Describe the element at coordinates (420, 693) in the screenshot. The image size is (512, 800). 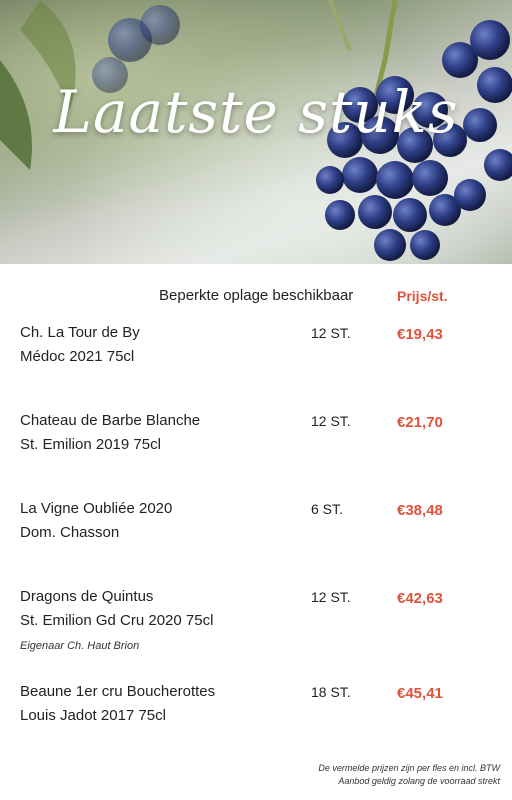
I see `wine-price: €45,41` at that location.